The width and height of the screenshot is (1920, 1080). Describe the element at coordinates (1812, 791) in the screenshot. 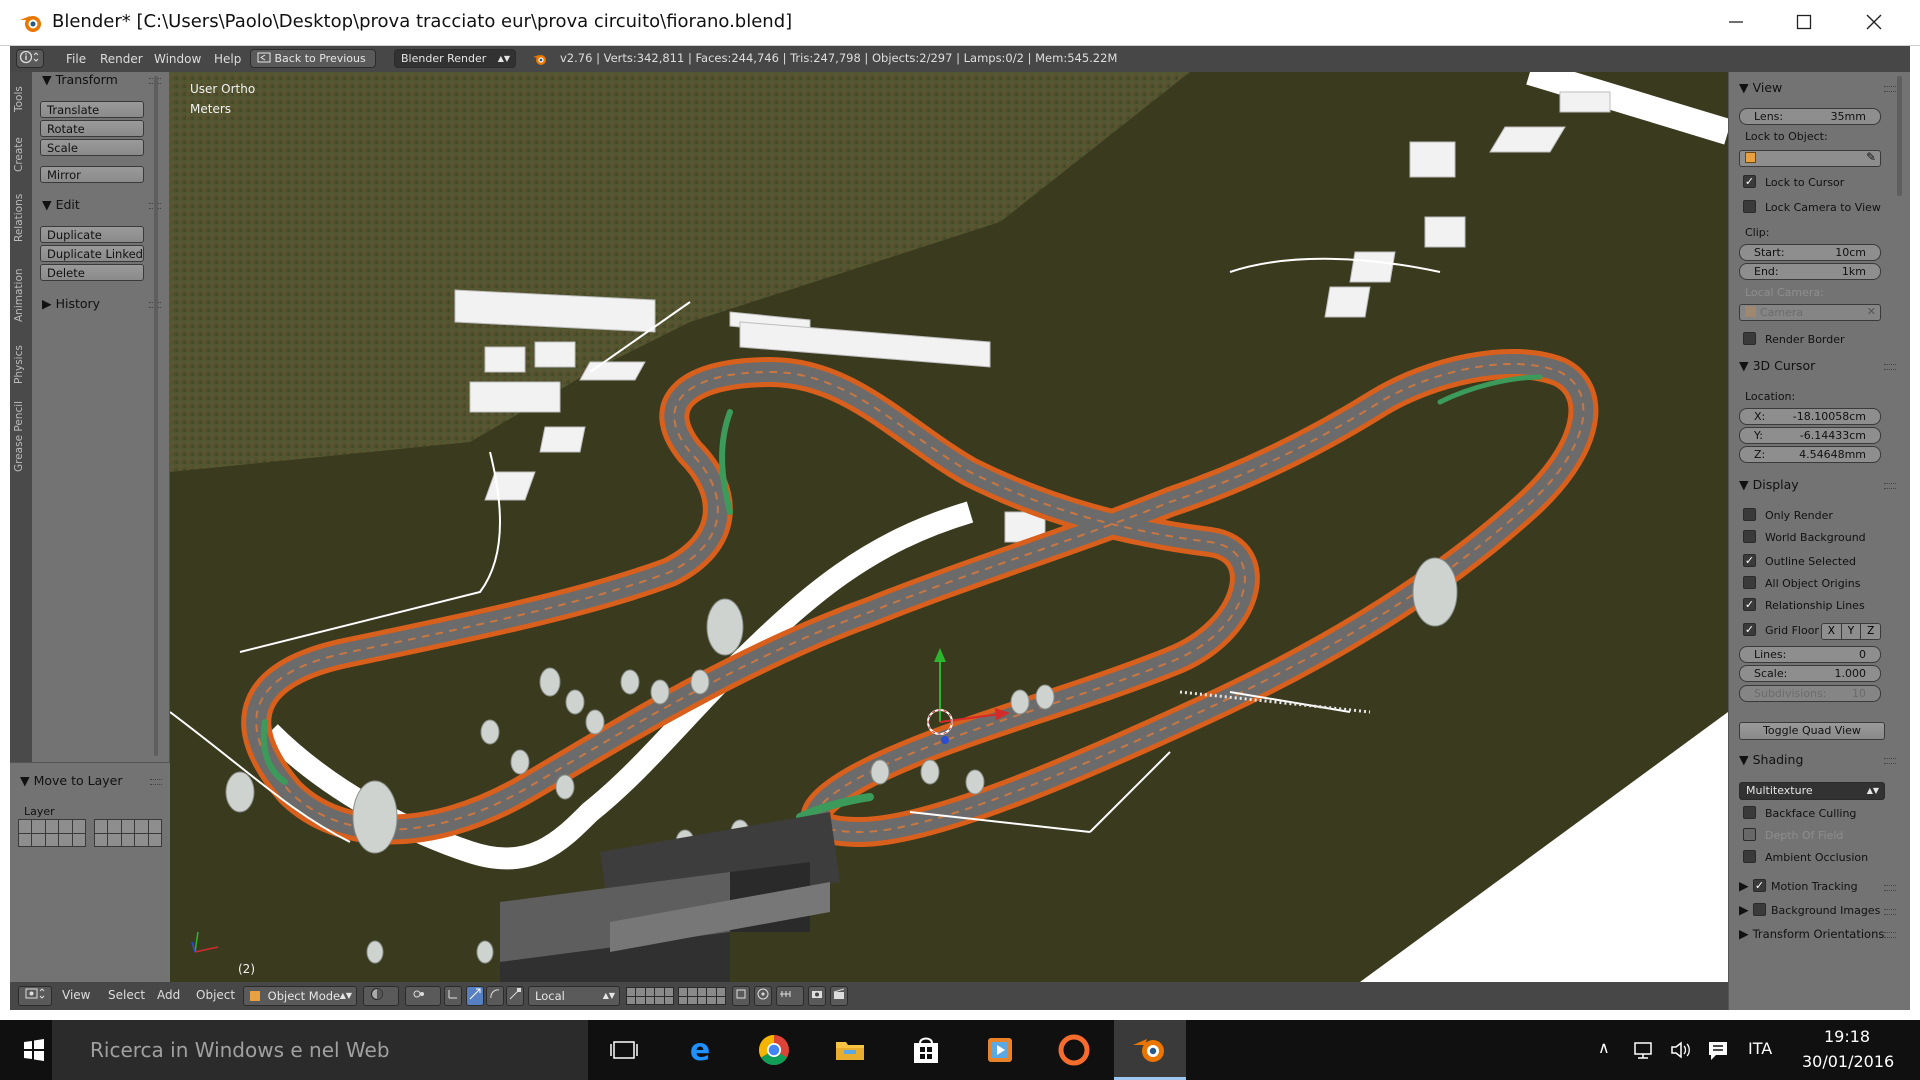

I see `shading-mode-dropdown: Multitexture ▲▼` at that location.